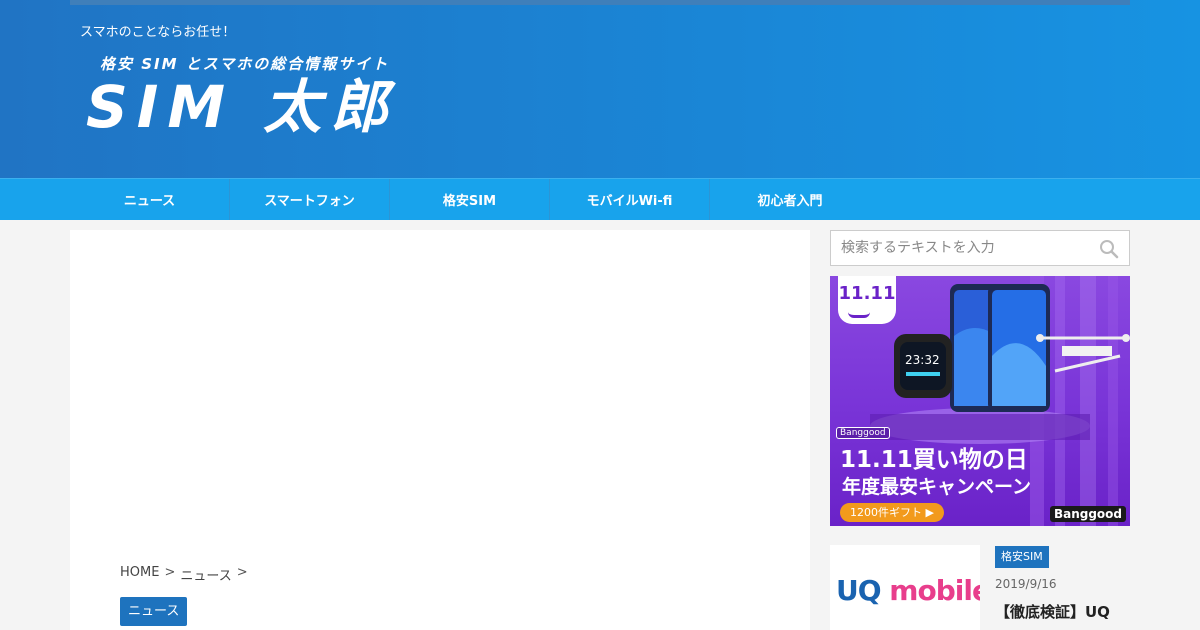 Image resolution: width=1200 pixels, height=630 pixels. Describe the element at coordinates (600, 2) in the screenshot. I see `header-top-bar` at that location.